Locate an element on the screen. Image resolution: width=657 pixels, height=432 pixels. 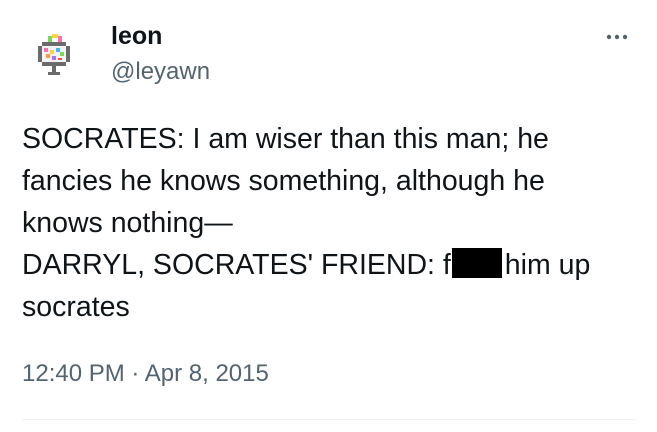
tweet-text-line: socrates is located at coordinates (76, 307).